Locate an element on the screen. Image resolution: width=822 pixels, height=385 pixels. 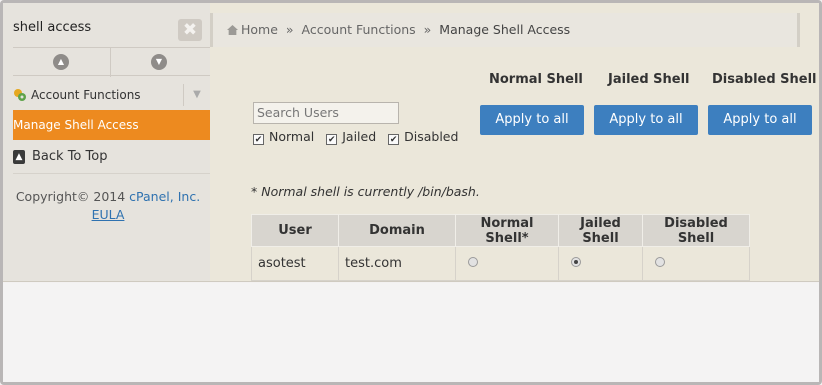
sidebar-divider is located at coordinates (111, 173).